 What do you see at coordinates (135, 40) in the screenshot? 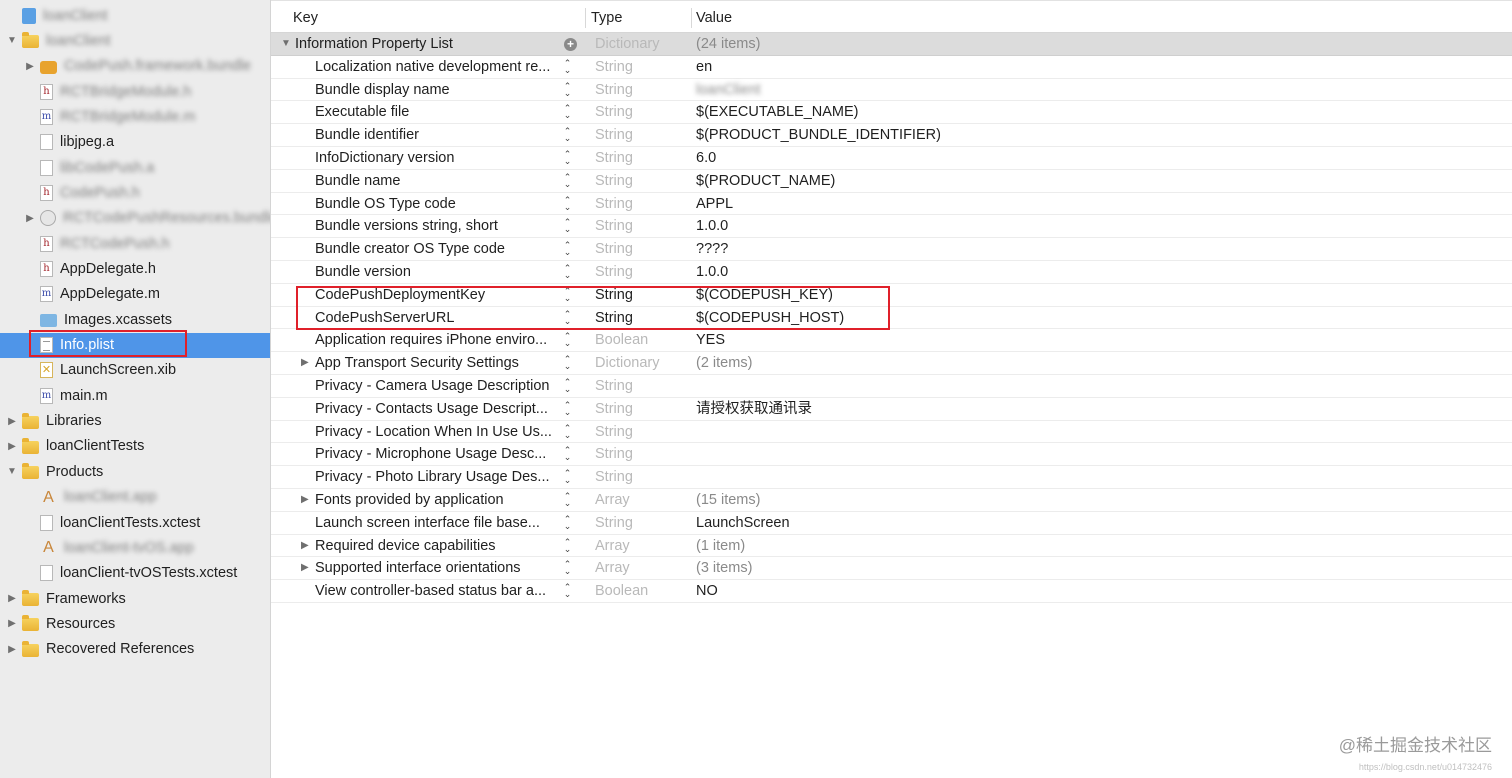
I see `sidebar-item: ▼ loanClient` at bounding box center [135, 40].